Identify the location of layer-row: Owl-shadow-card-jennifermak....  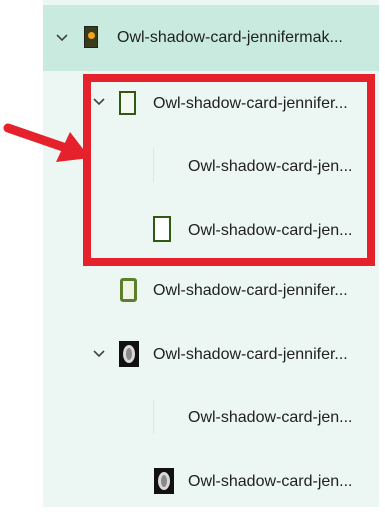
(211, 38).